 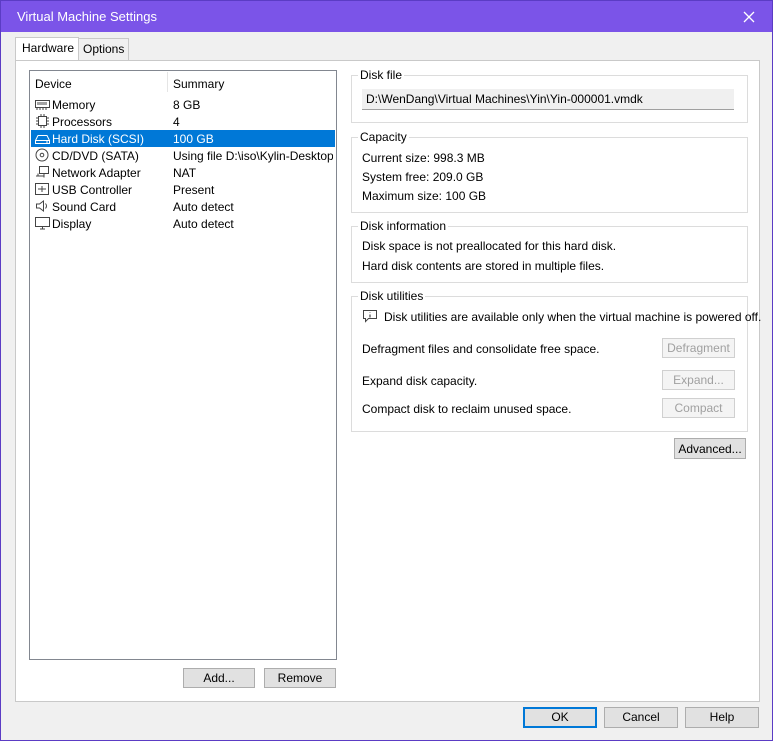 I want to click on defragment-button: Defragment, so click(x=698, y=348).